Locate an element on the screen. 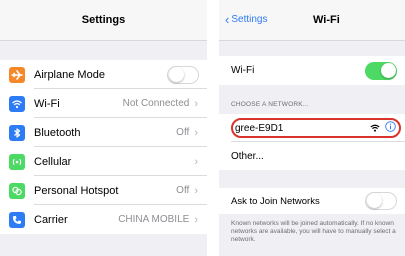 Image resolution: width=405 pixels, height=256 pixels. settings-row-cellular: Cellular › is located at coordinates (103, 161).